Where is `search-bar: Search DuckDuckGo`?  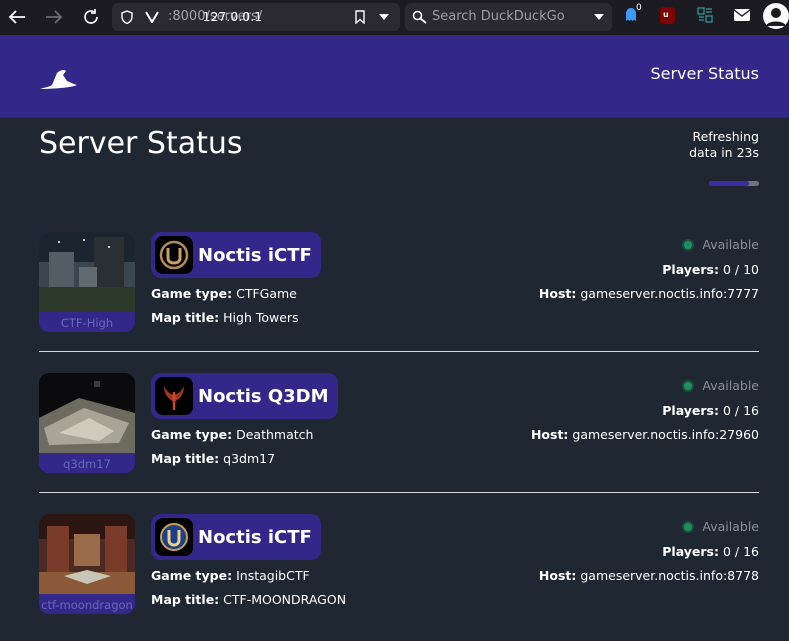 search-bar: Search DuckDuckGo is located at coordinates (508, 17).